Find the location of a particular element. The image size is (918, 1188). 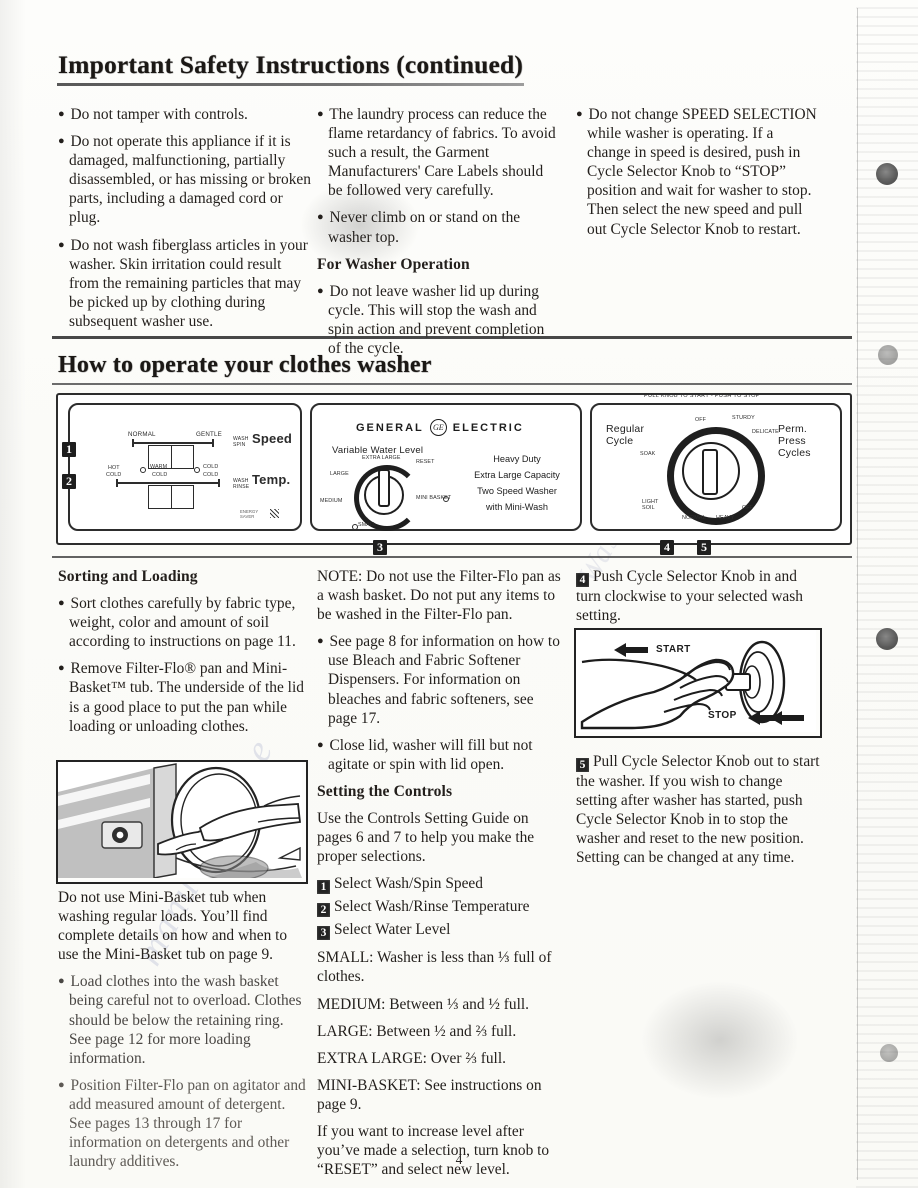

cycle-knob-photo: START STOP is located at coordinates (698, 683).